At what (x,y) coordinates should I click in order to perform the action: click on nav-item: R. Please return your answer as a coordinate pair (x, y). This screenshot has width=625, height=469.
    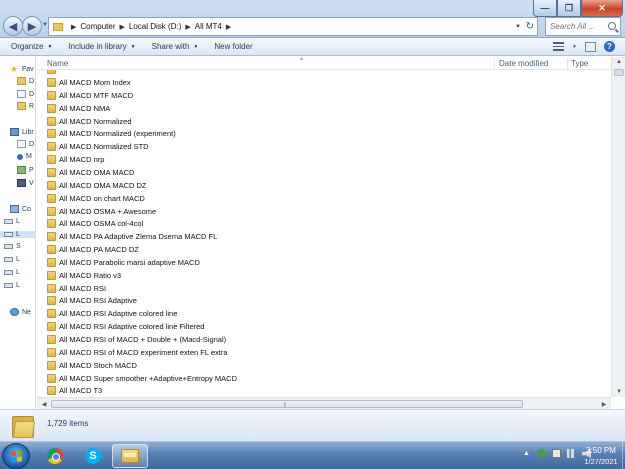
    Looking at the image, I should click on (17, 106).